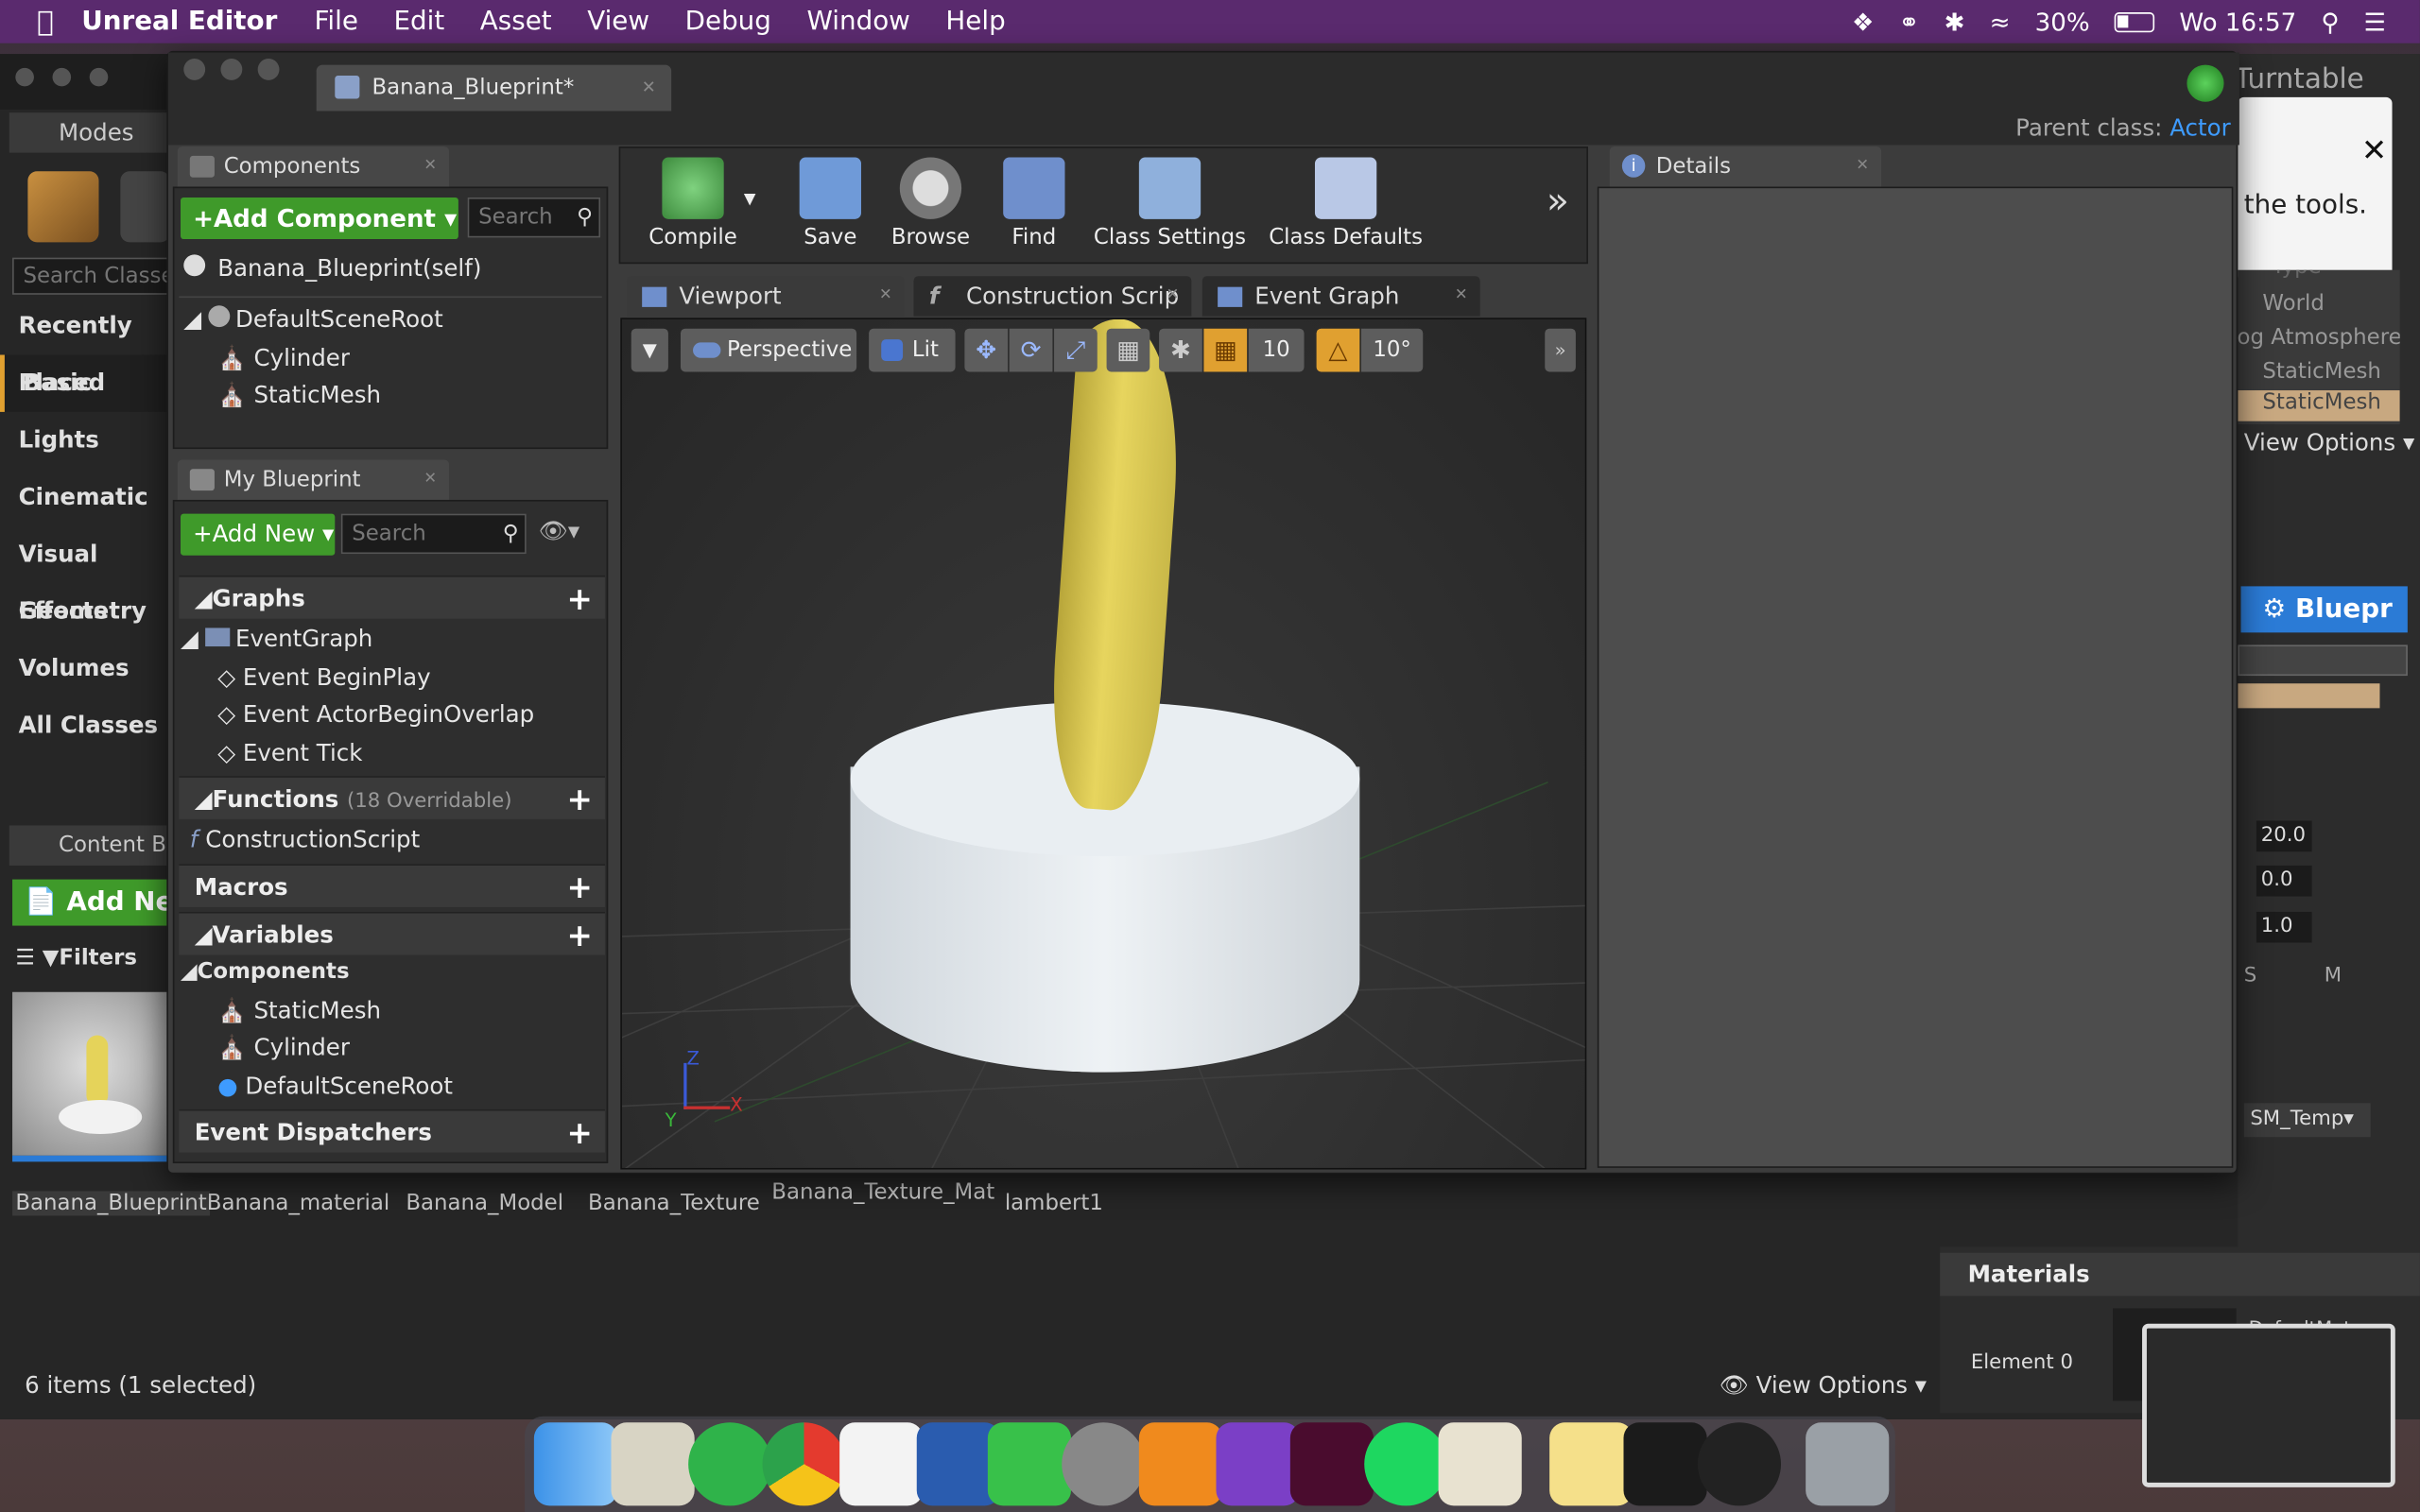 Image resolution: width=2420 pixels, height=1512 pixels. I want to click on category-cinematic: Cinematic, so click(85, 497).